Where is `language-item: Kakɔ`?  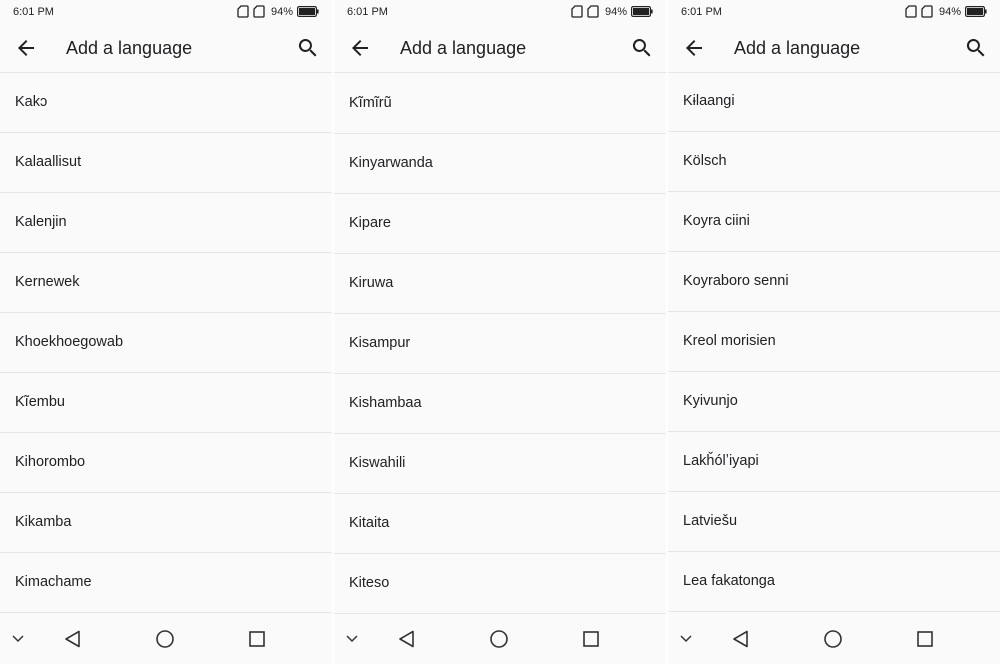 language-item: Kakɔ is located at coordinates (166, 103).